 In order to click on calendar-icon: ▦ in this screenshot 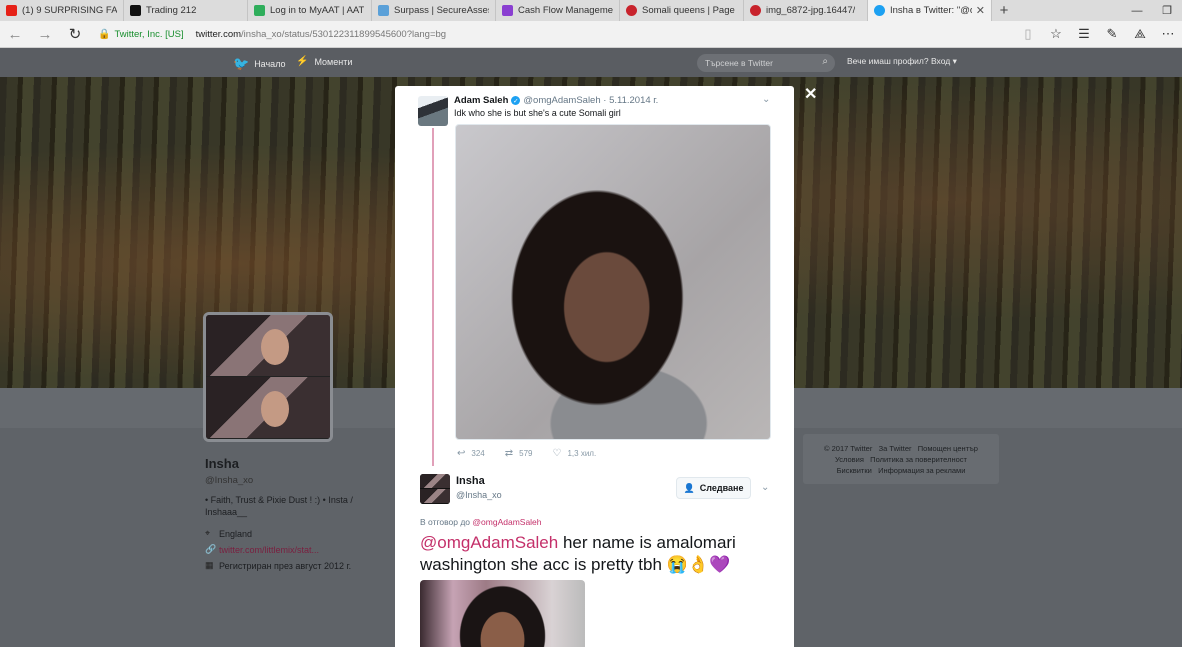, I will do `click(209, 565)`.